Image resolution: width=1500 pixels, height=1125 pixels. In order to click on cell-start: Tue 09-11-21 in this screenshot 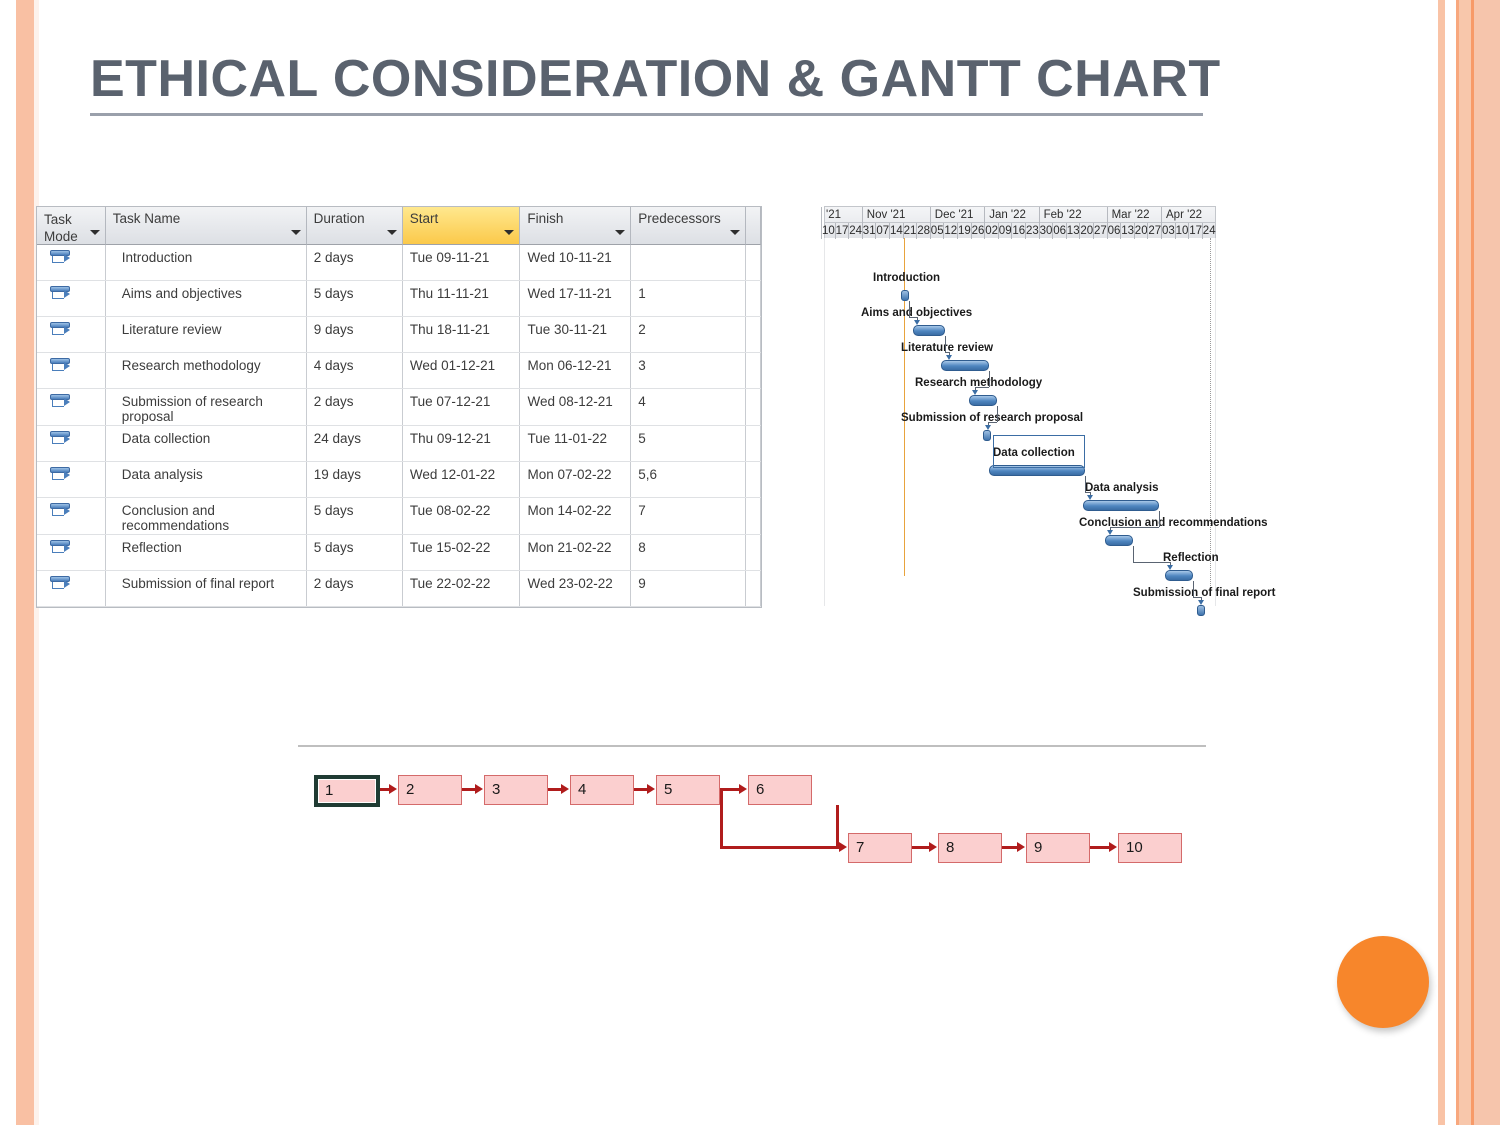, I will do `click(462, 262)`.